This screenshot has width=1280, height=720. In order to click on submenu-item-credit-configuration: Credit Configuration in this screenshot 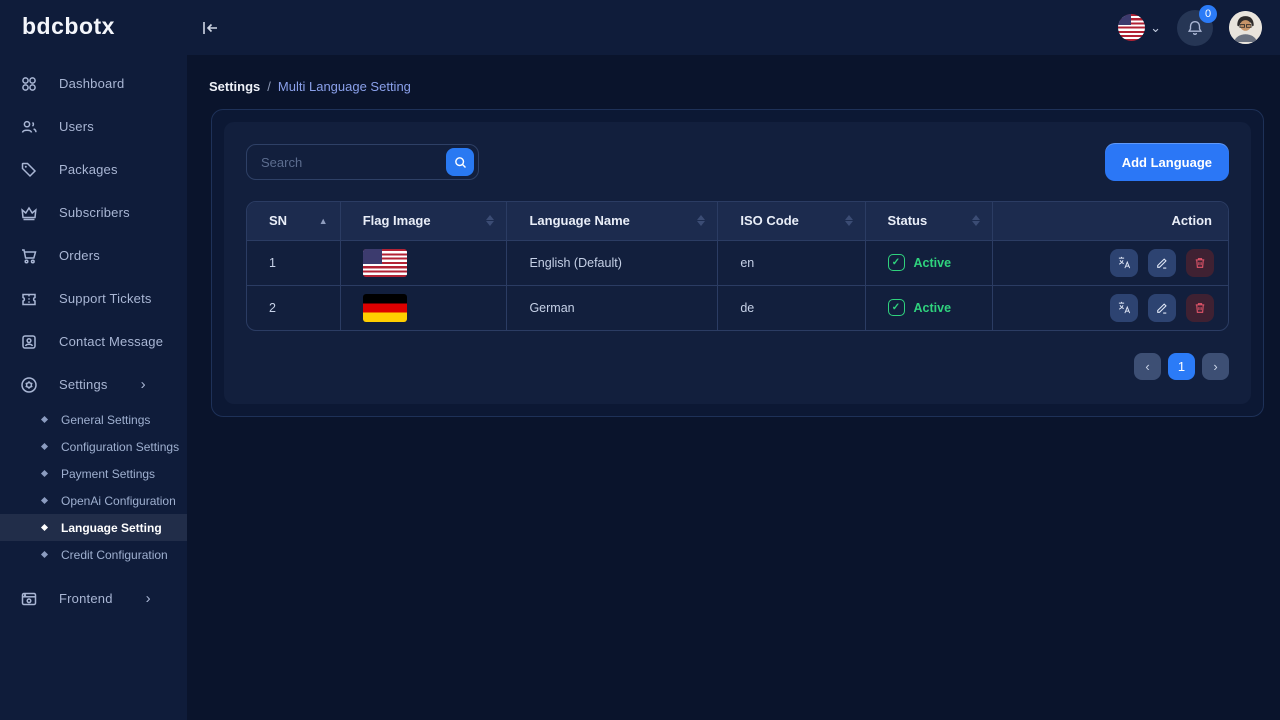, I will do `click(93, 554)`.